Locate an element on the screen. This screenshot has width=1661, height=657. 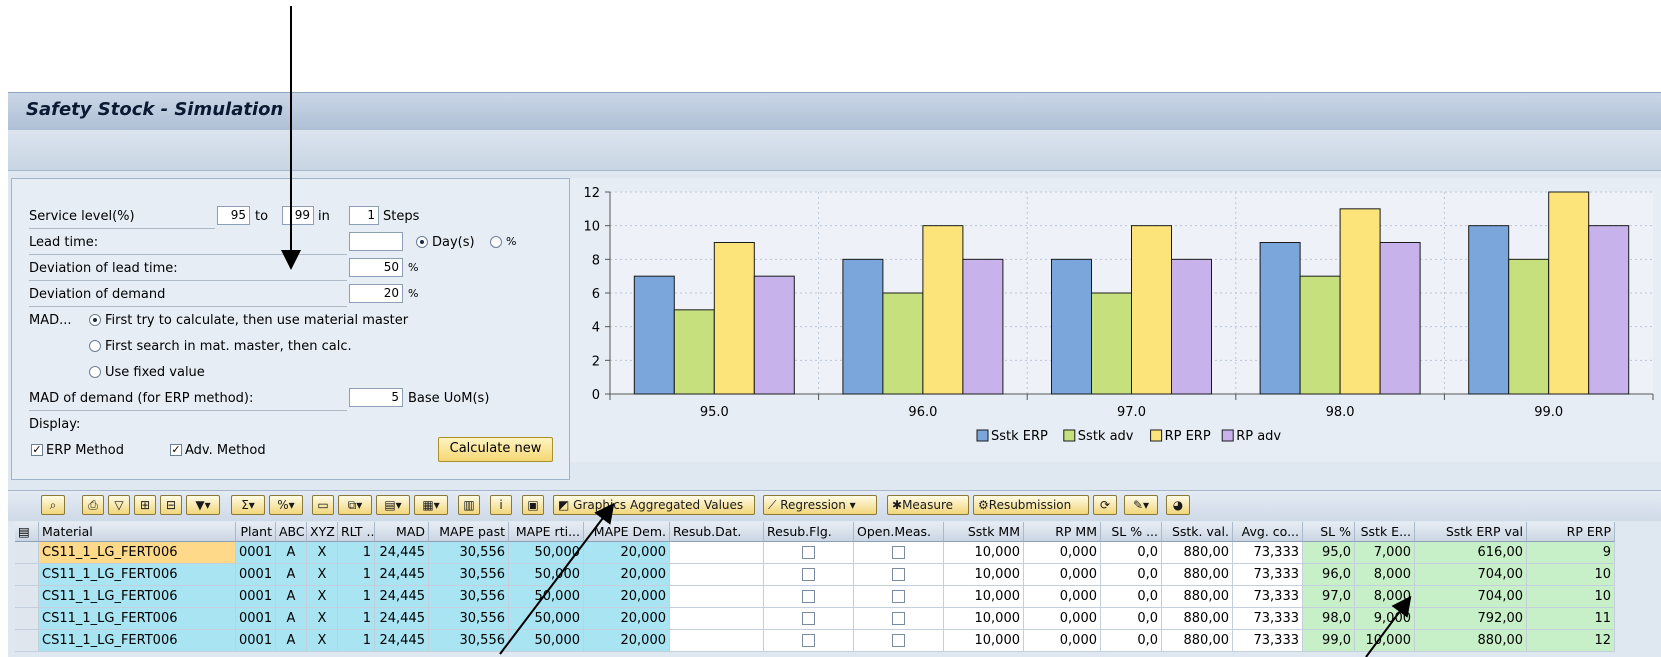
column-header: ABC is located at coordinates (291, 532).